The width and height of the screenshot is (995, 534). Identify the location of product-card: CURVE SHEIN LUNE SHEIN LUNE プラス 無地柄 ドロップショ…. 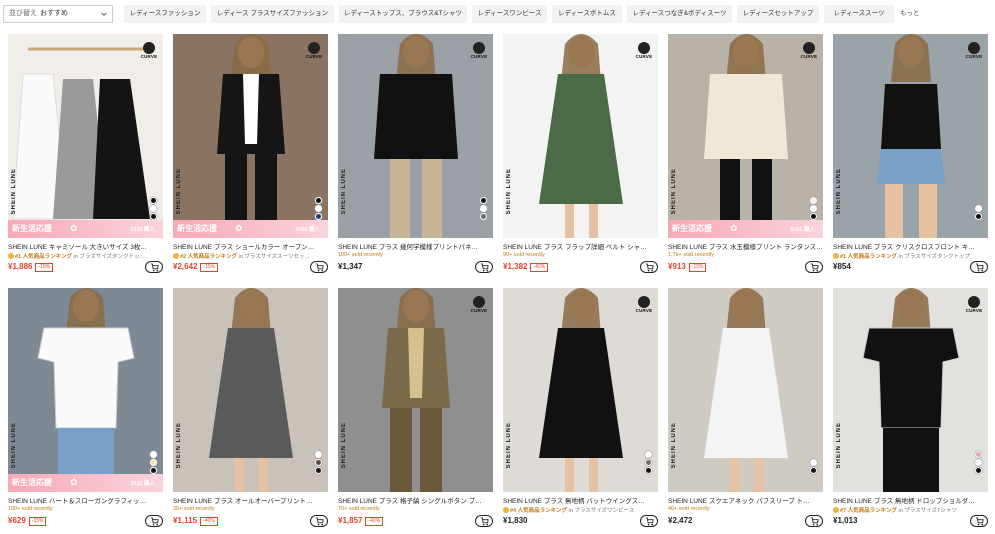
(910, 411).